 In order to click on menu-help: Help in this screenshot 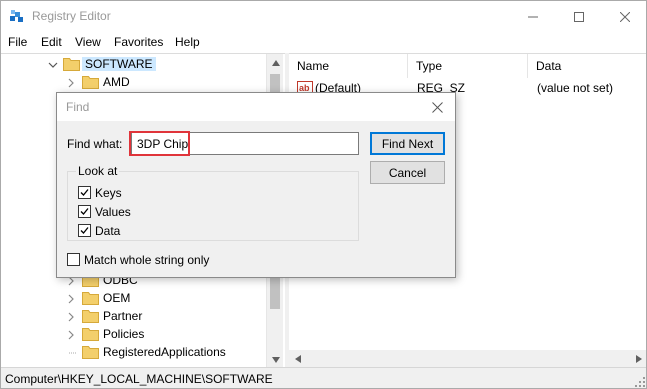, I will do `click(187, 42)`.